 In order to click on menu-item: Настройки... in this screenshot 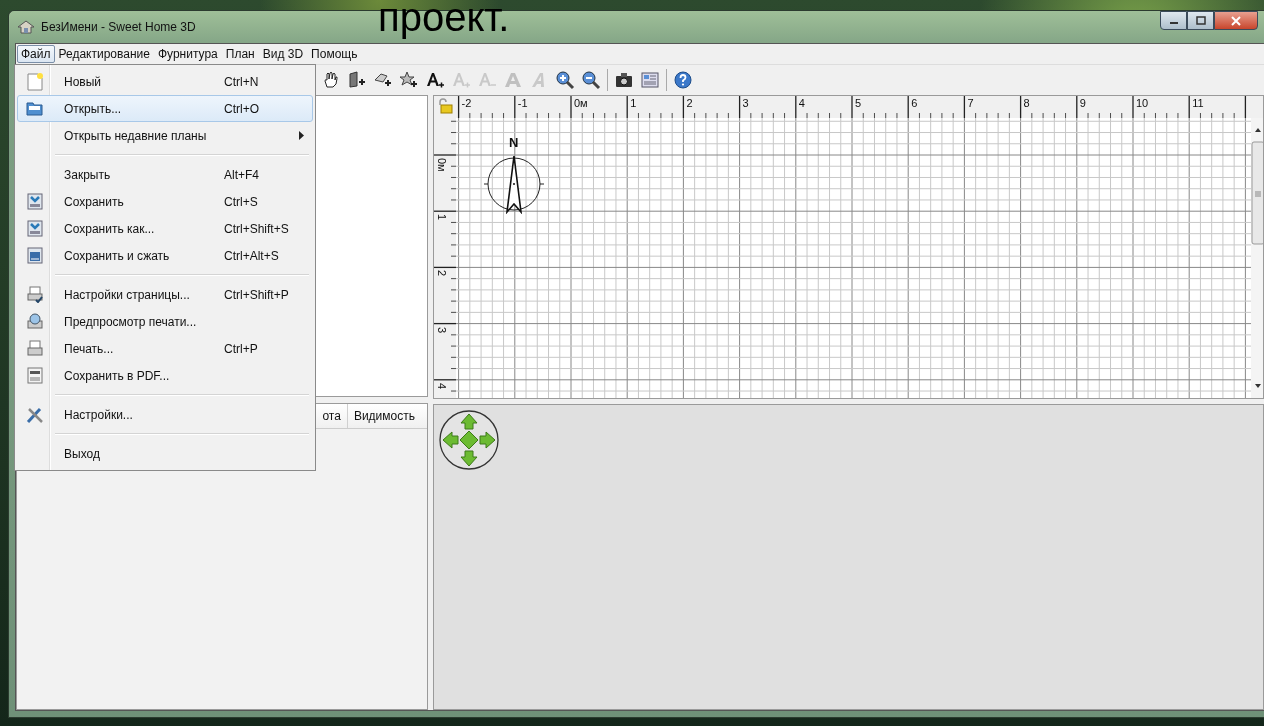, I will do `click(165, 414)`.